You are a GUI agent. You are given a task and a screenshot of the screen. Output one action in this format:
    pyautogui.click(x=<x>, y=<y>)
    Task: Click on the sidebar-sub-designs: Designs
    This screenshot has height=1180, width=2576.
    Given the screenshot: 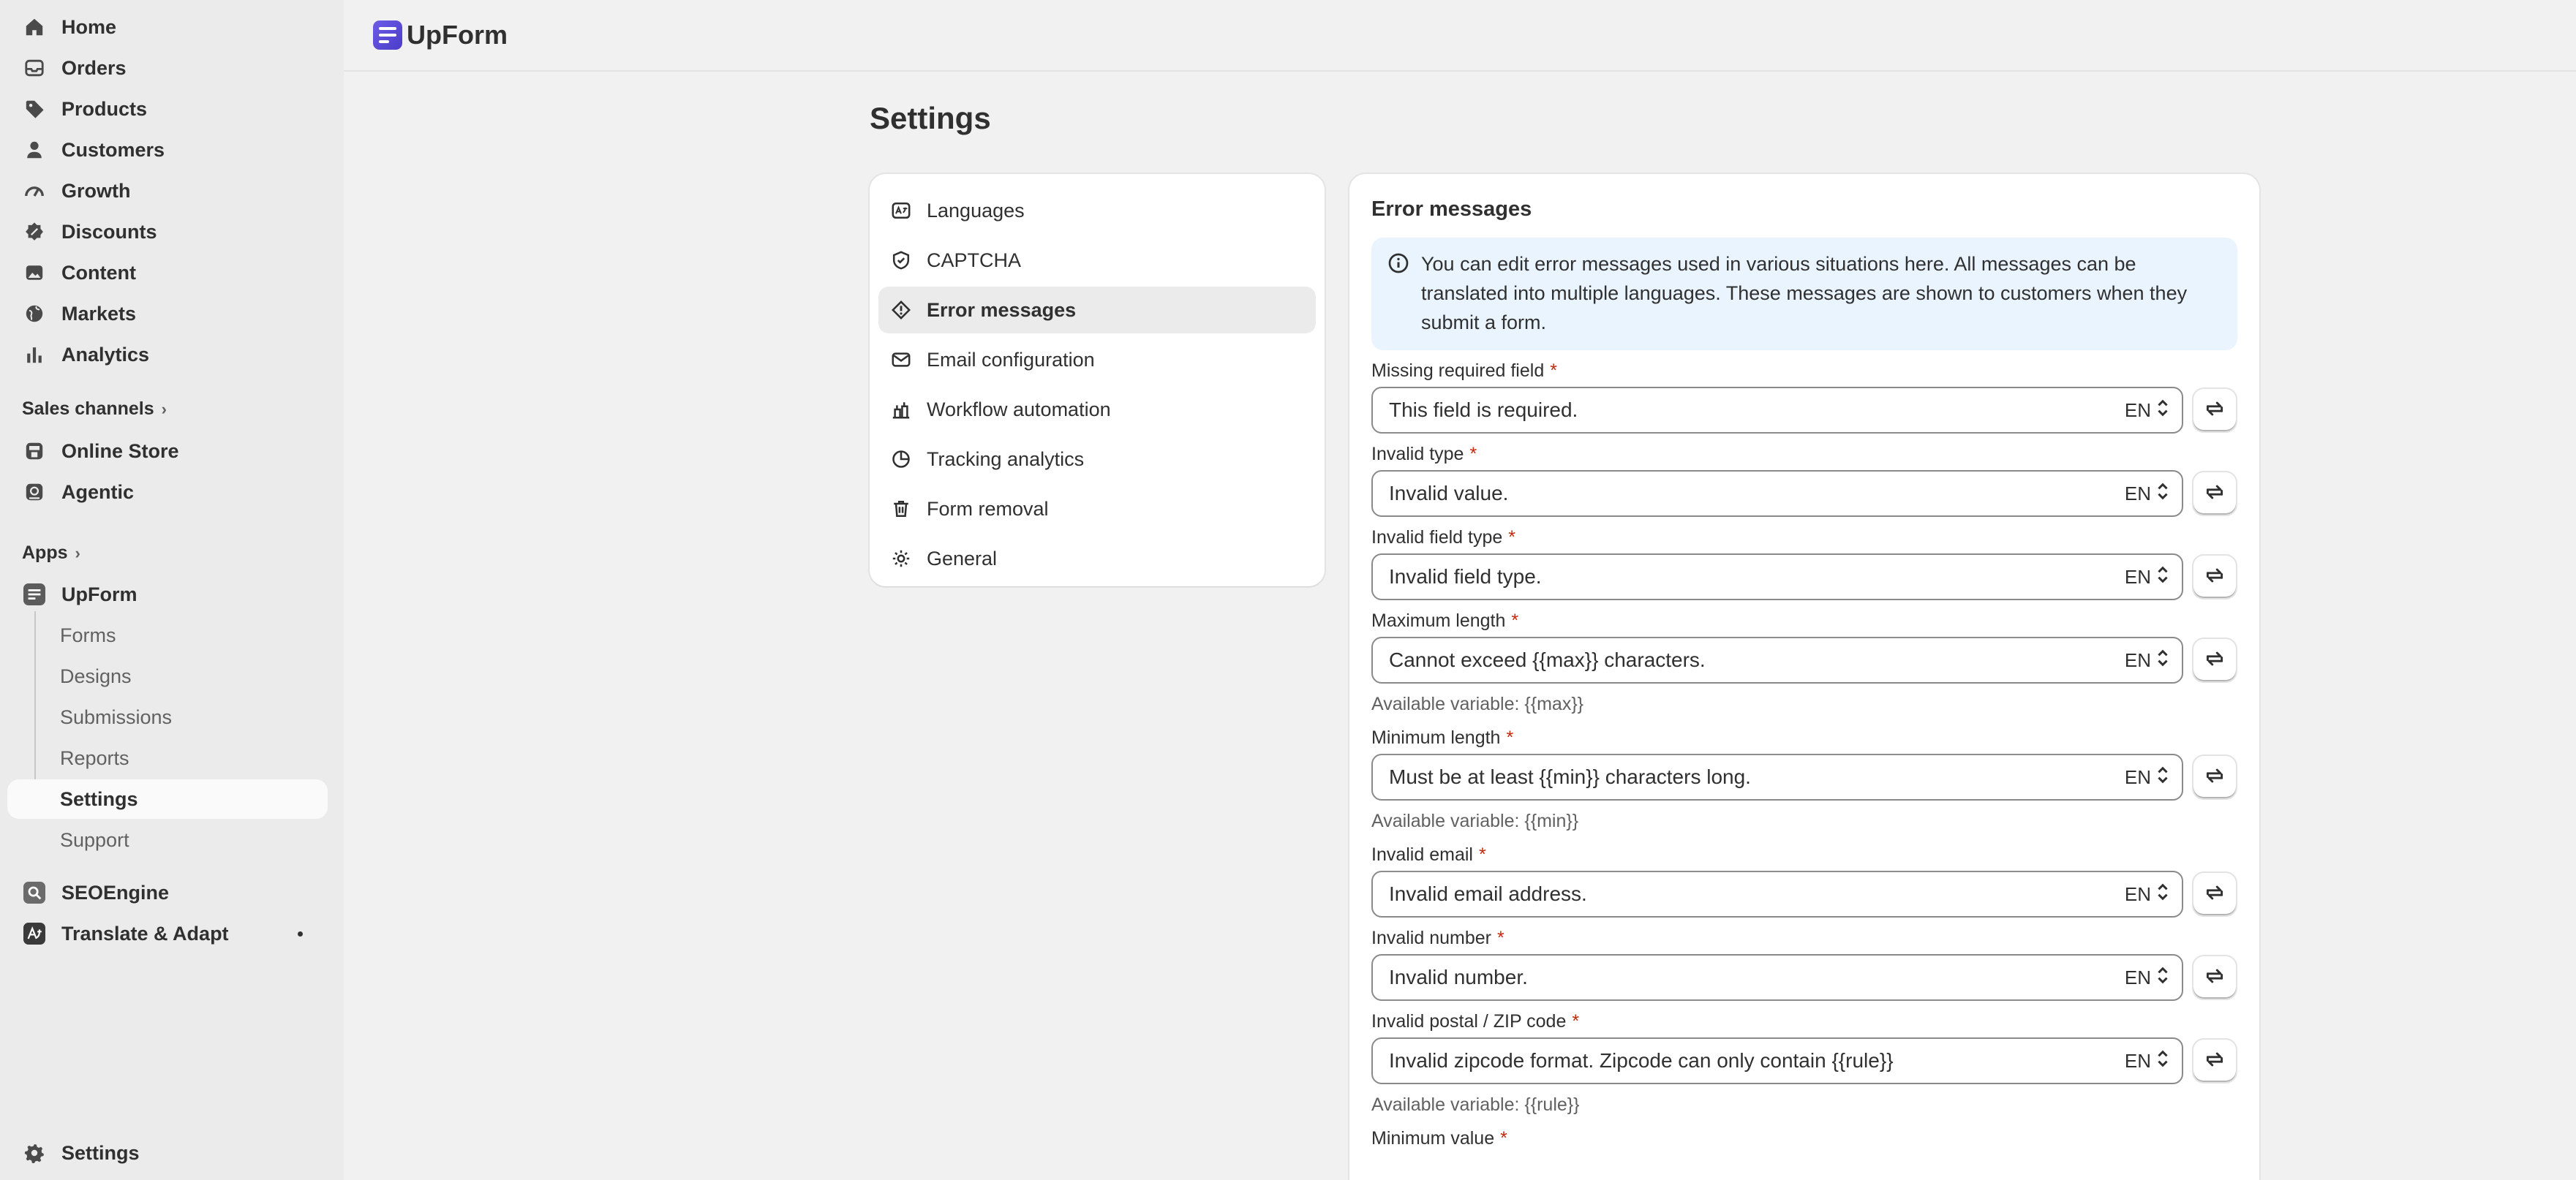 What is the action you would take?
    pyautogui.click(x=167, y=676)
    